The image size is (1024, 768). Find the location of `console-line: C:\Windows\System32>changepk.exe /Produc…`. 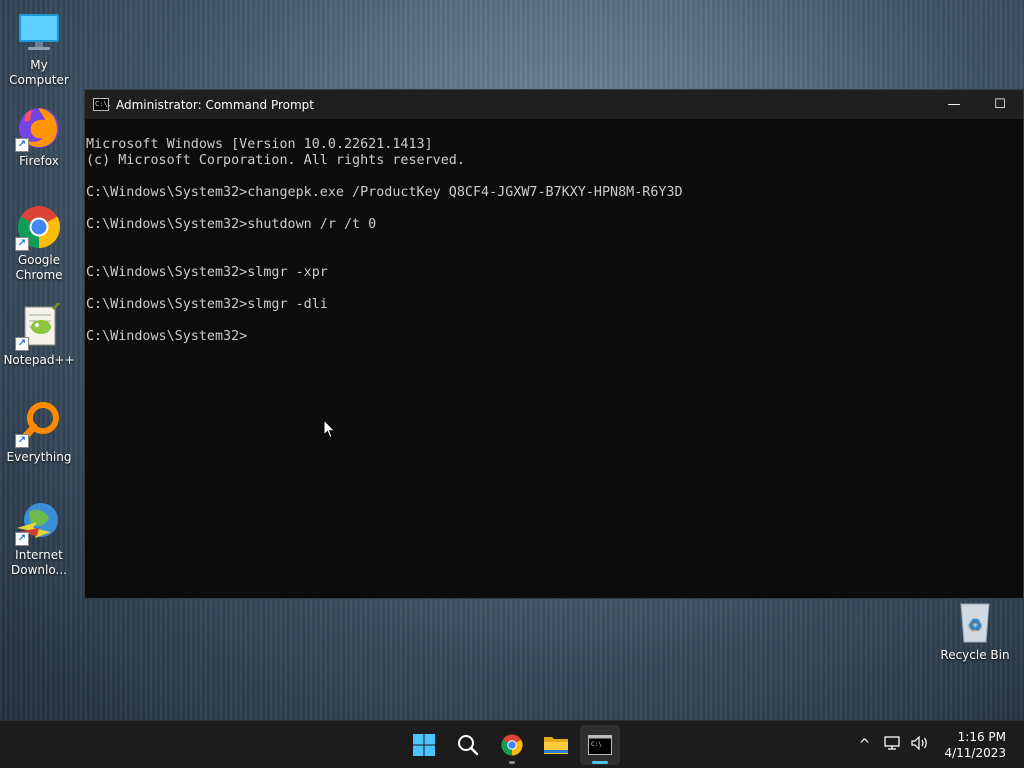

console-line: C:\Windows\System32>changepk.exe /Produc… is located at coordinates (384, 192).